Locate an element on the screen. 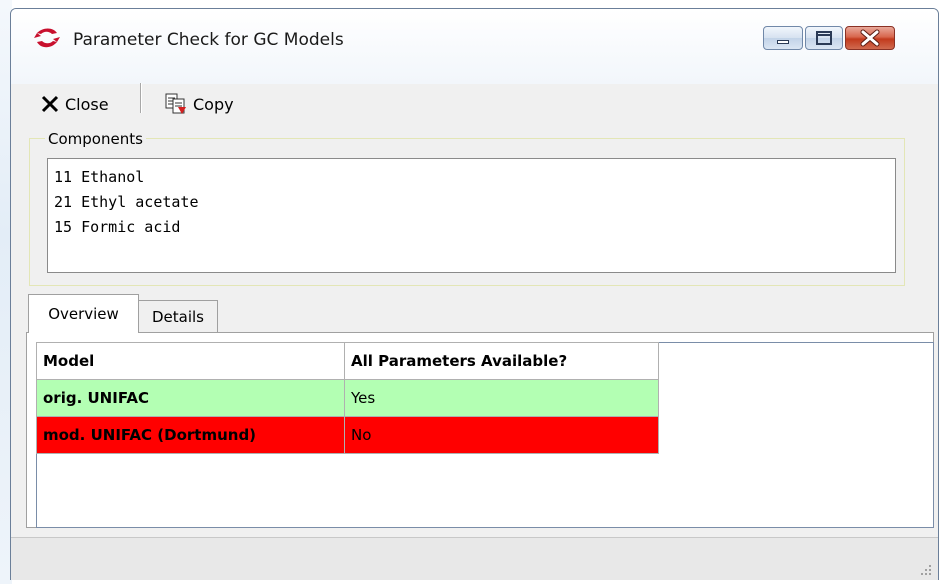 Image resolution: width=943 pixels, height=584 pixels. component-item: 11 Ethanol is located at coordinates (474, 177).